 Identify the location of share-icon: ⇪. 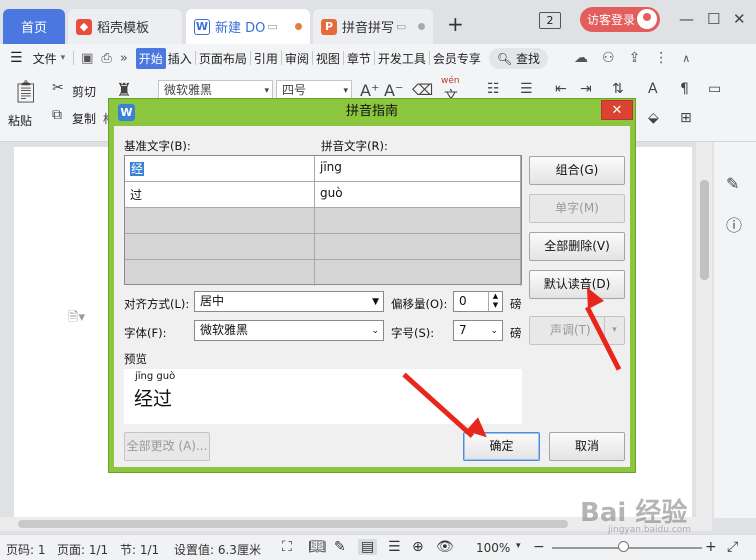
(635, 58).